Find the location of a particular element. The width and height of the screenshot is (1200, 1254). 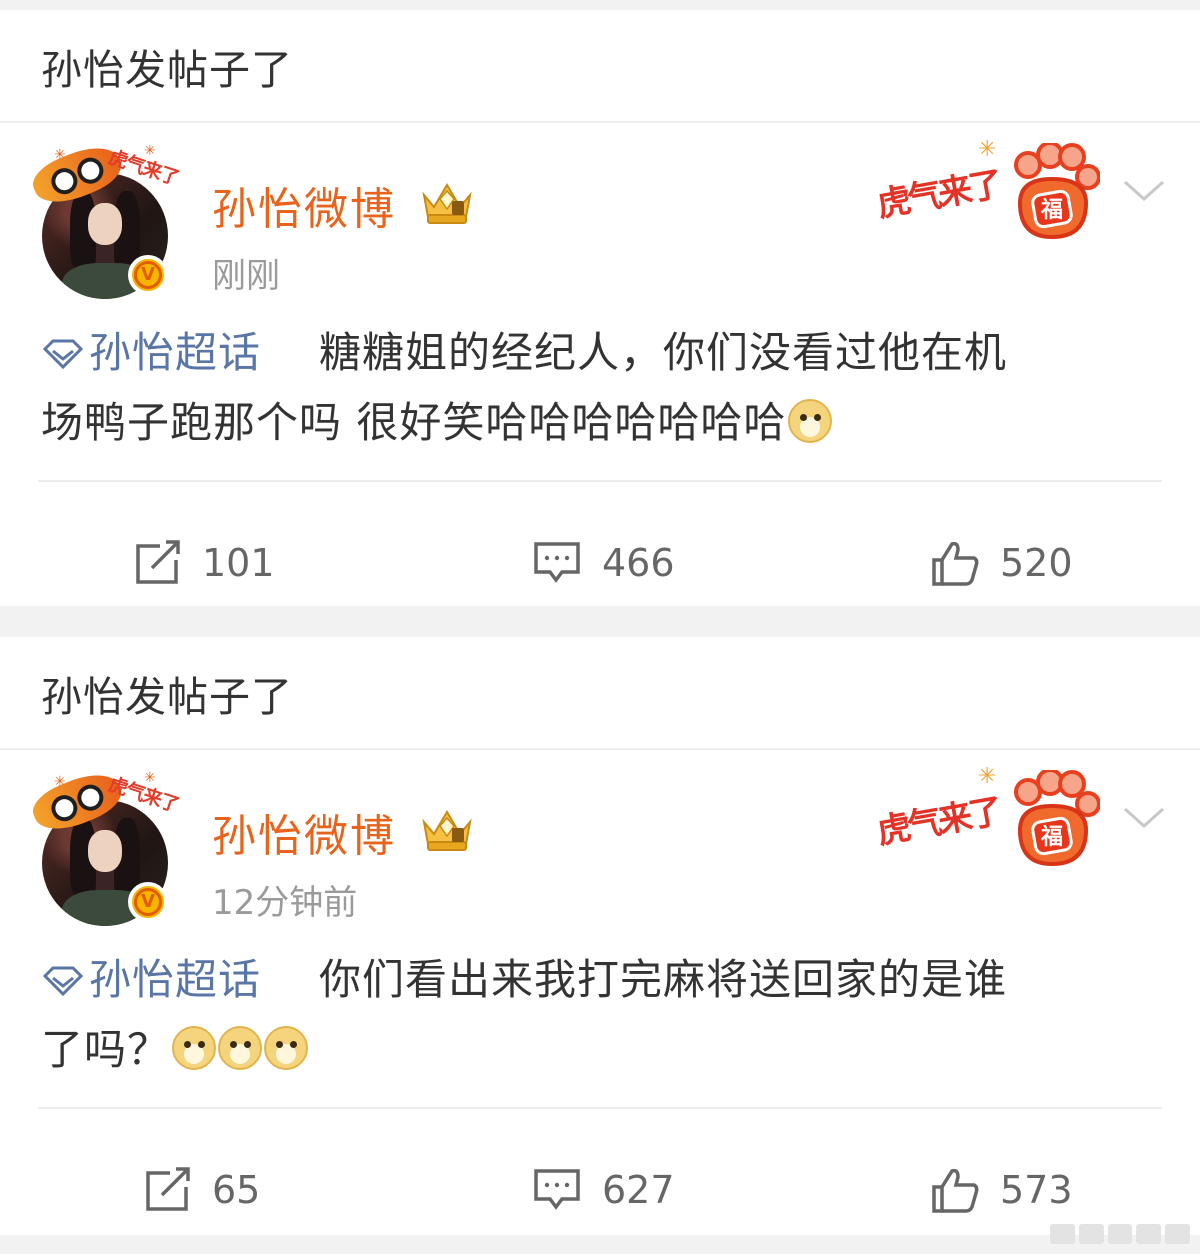

comment-button: 627 is located at coordinates (603, 1190).